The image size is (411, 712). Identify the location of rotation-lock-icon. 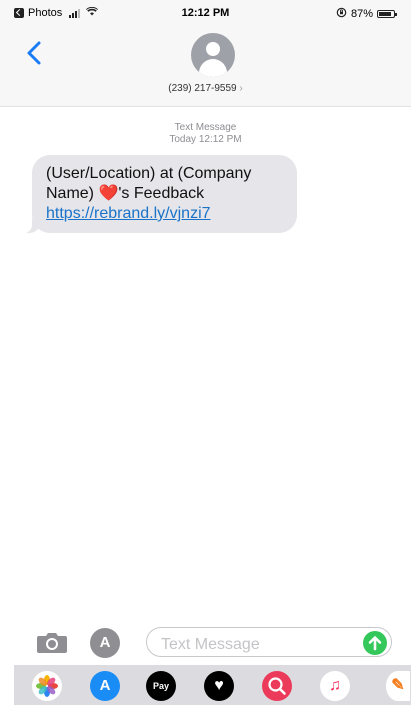
(341, 14).